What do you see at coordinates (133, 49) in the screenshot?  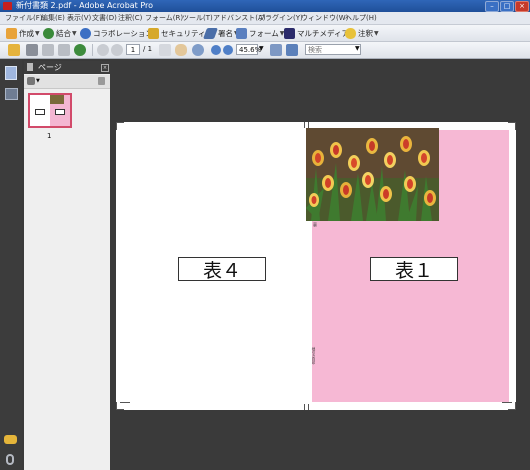 I see `page-number-input: 1` at bounding box center [133, 49].